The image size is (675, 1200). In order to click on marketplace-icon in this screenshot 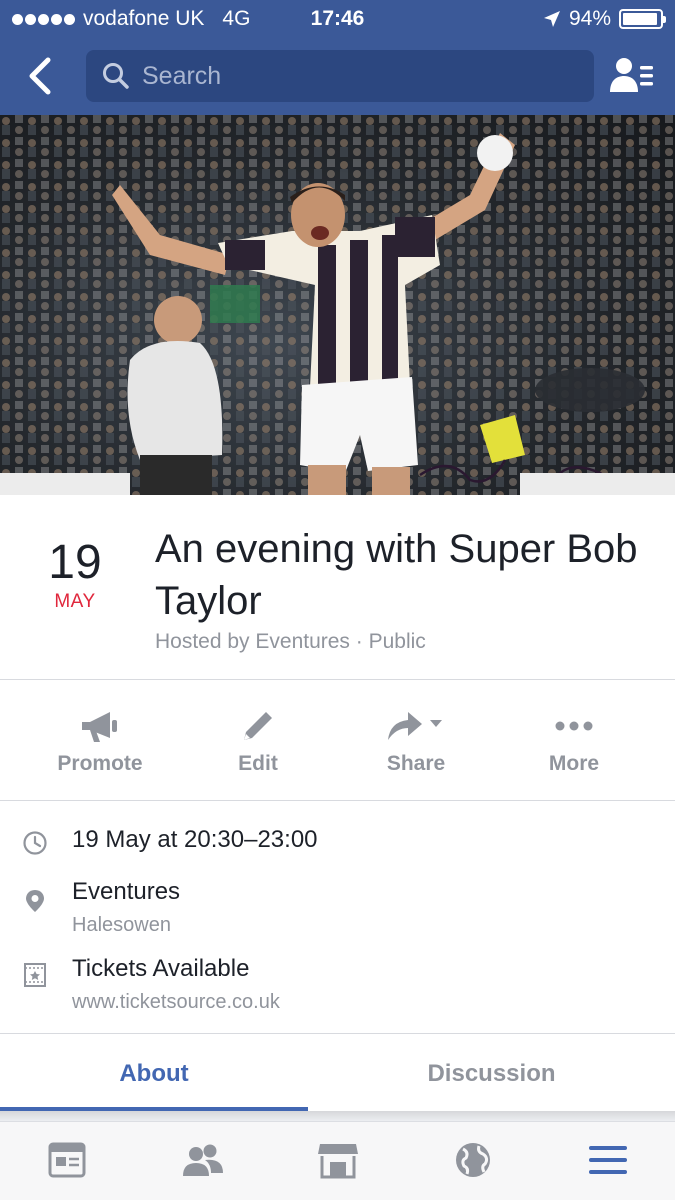, I will do `click(338, 1160)`.